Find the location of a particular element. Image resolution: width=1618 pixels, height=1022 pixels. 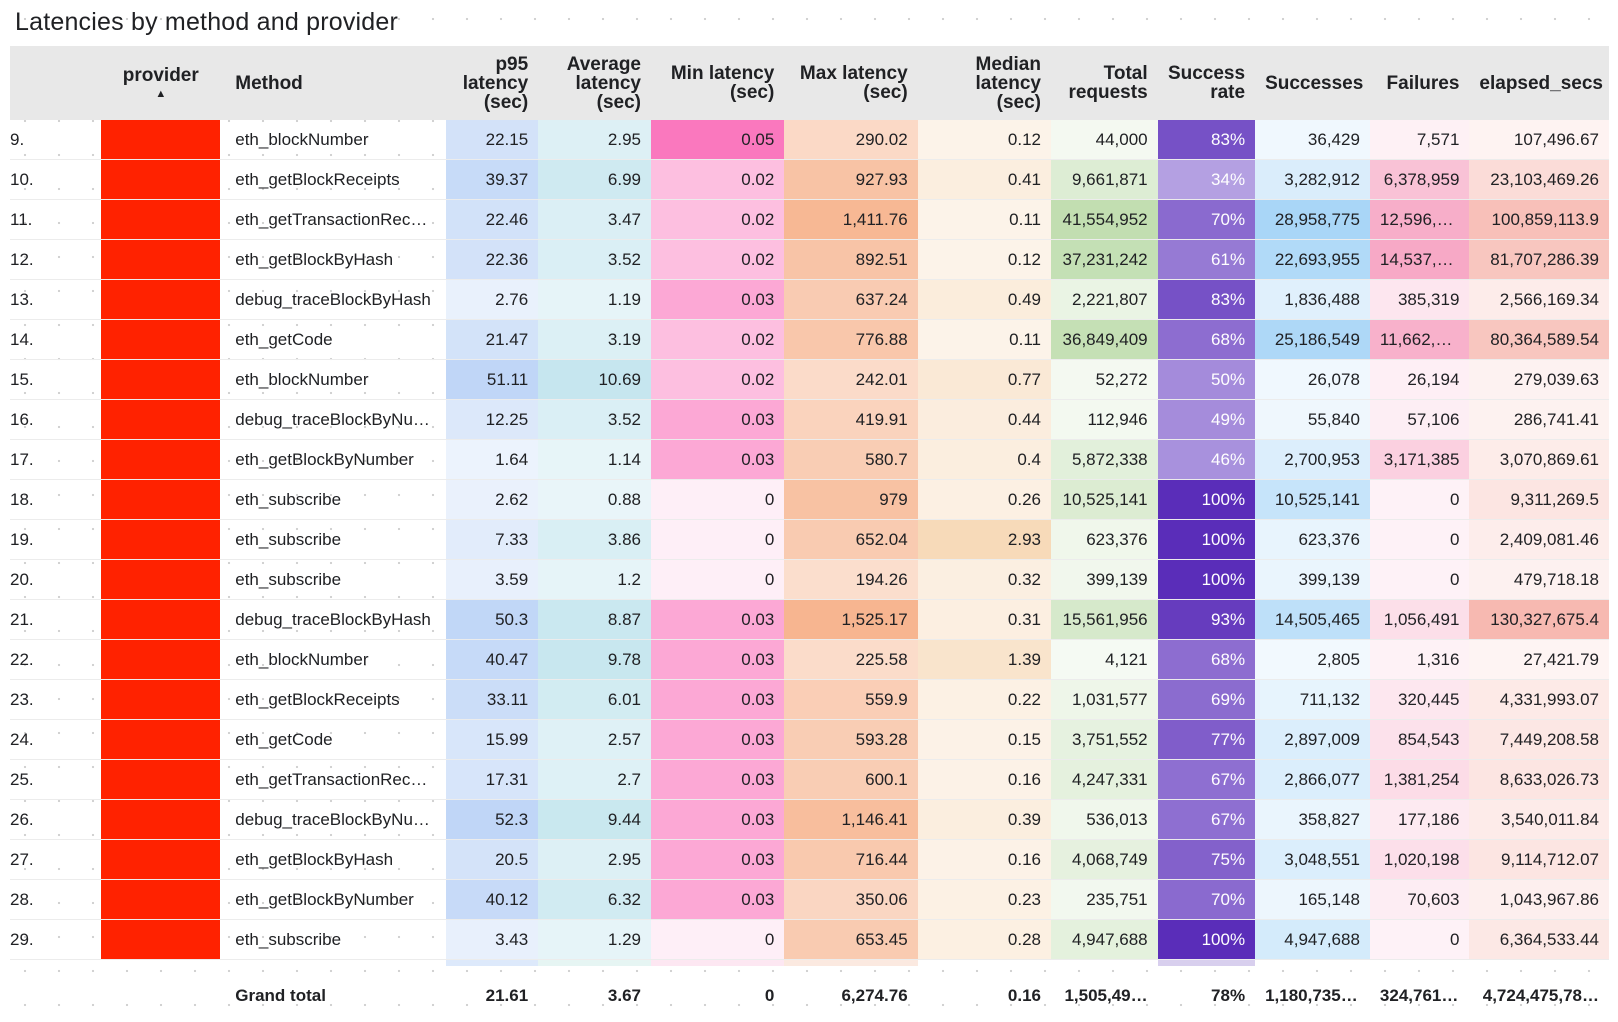

elapsed-secs-cell: 100,859,113.9 is located at coordinates (1539, 220).